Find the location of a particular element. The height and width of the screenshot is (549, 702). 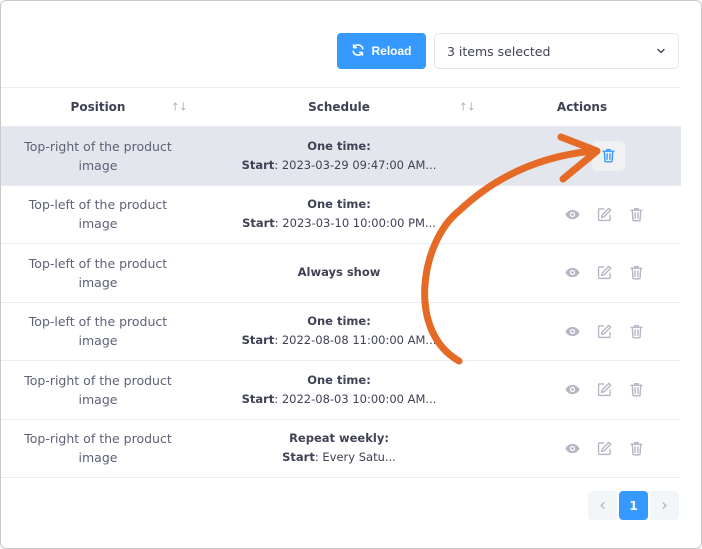

reload-button: Reload is located at coordinates (381, 51).